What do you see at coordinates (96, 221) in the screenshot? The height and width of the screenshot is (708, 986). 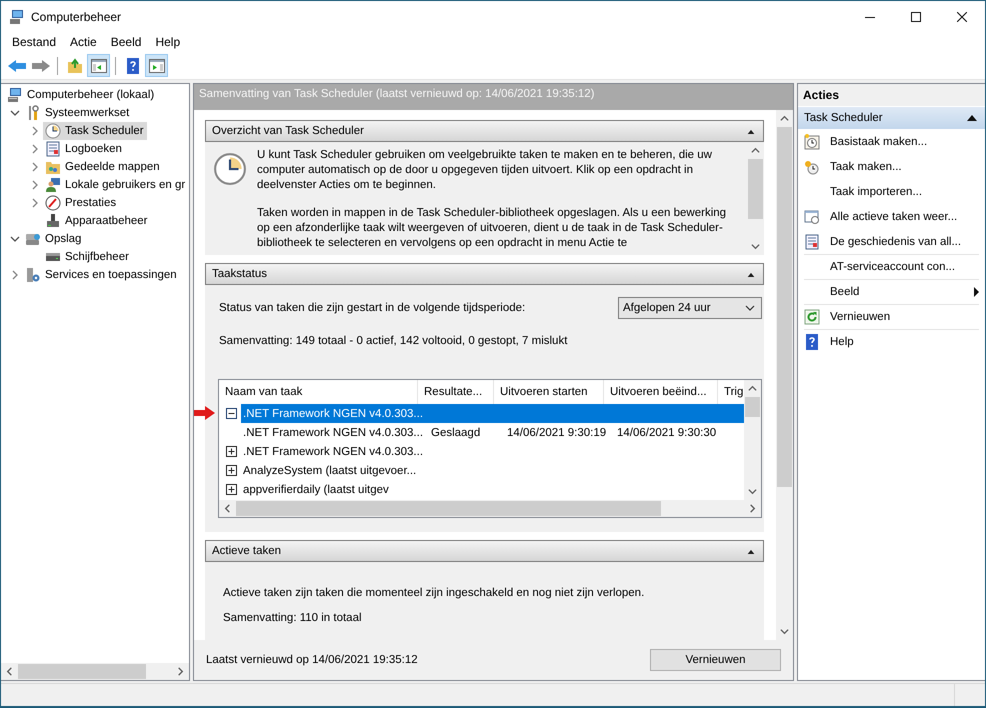 I see `tree-item: Apparaatbeheer` at bounding box center [96, 221].